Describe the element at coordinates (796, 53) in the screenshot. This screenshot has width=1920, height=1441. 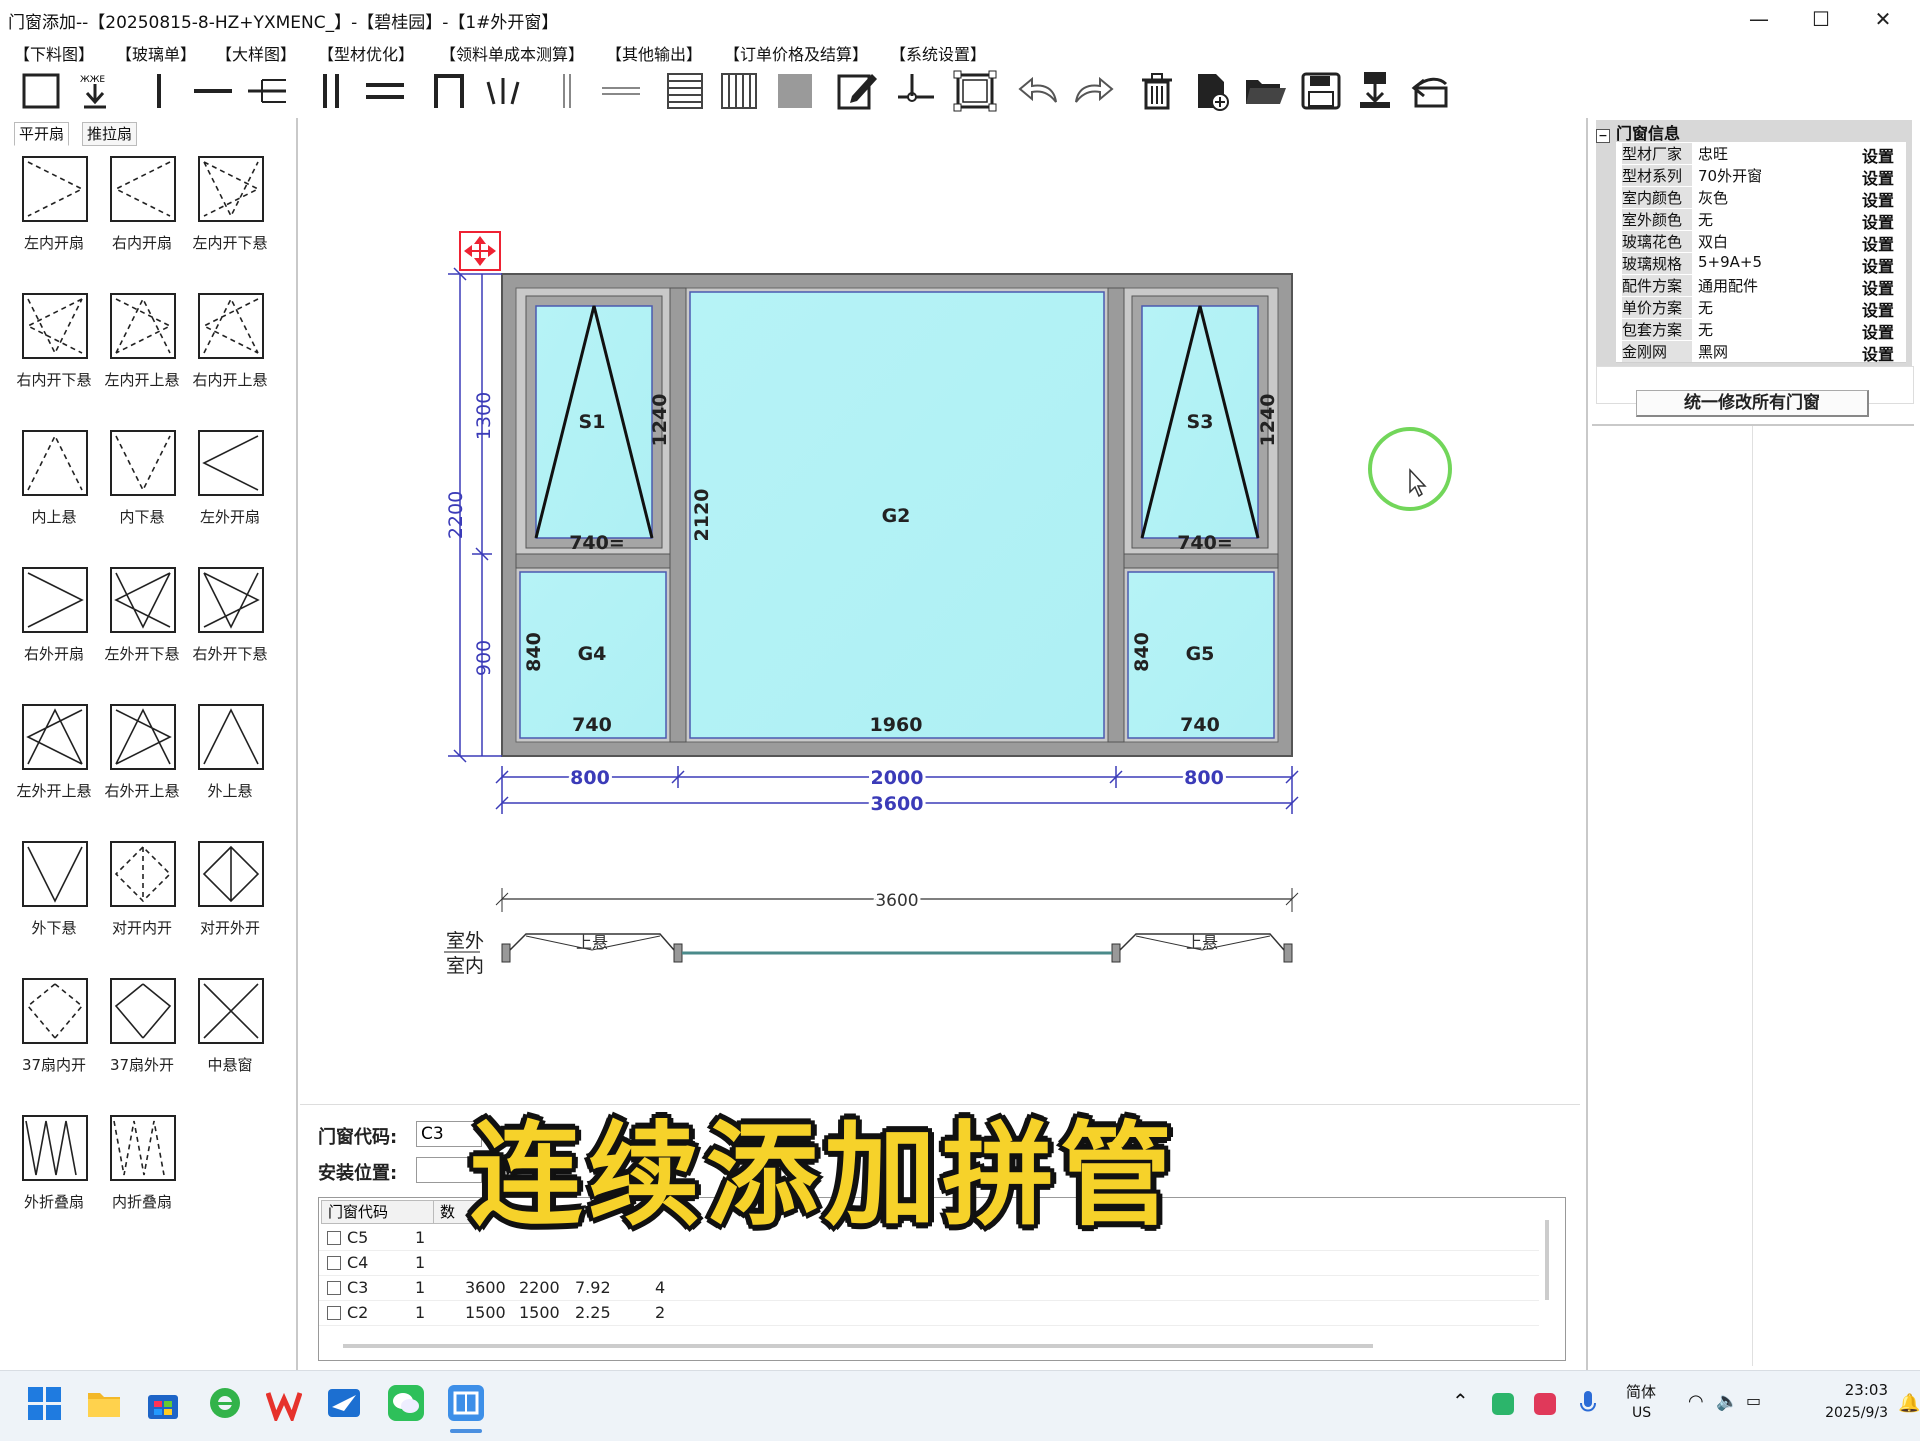
I see `menu-order-price: 【订单价格及结算】` at that location.